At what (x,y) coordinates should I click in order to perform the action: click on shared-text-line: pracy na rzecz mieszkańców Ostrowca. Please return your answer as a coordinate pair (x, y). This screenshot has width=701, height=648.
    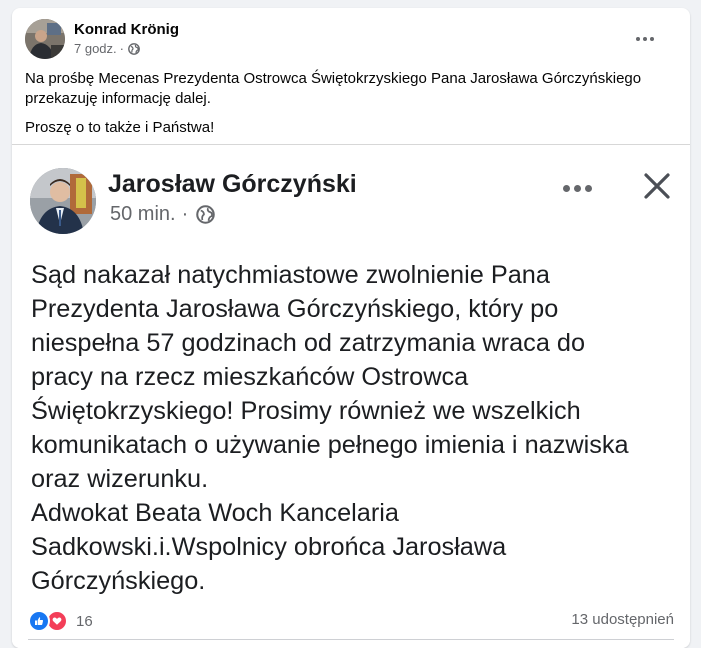
    Looking at the image, I should click on (250, 377).